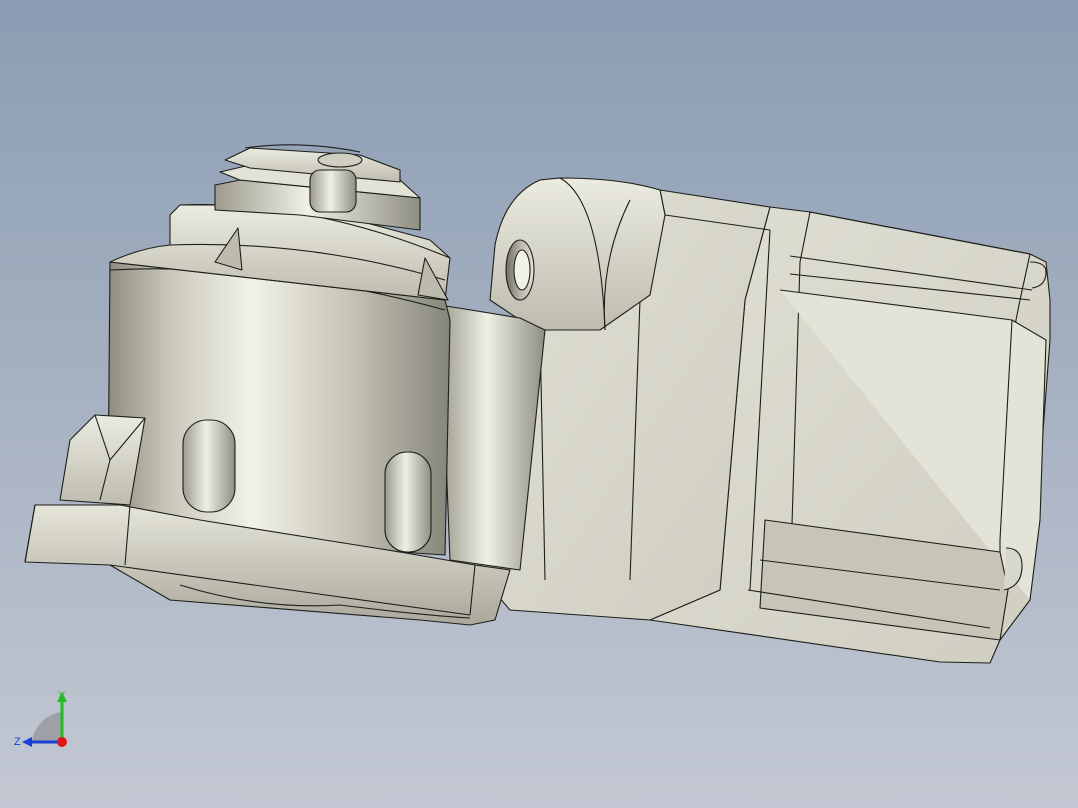 The width and height of the screenshot is (1078, 808). I want to click on z-axis-arrow, so click(27, 742).